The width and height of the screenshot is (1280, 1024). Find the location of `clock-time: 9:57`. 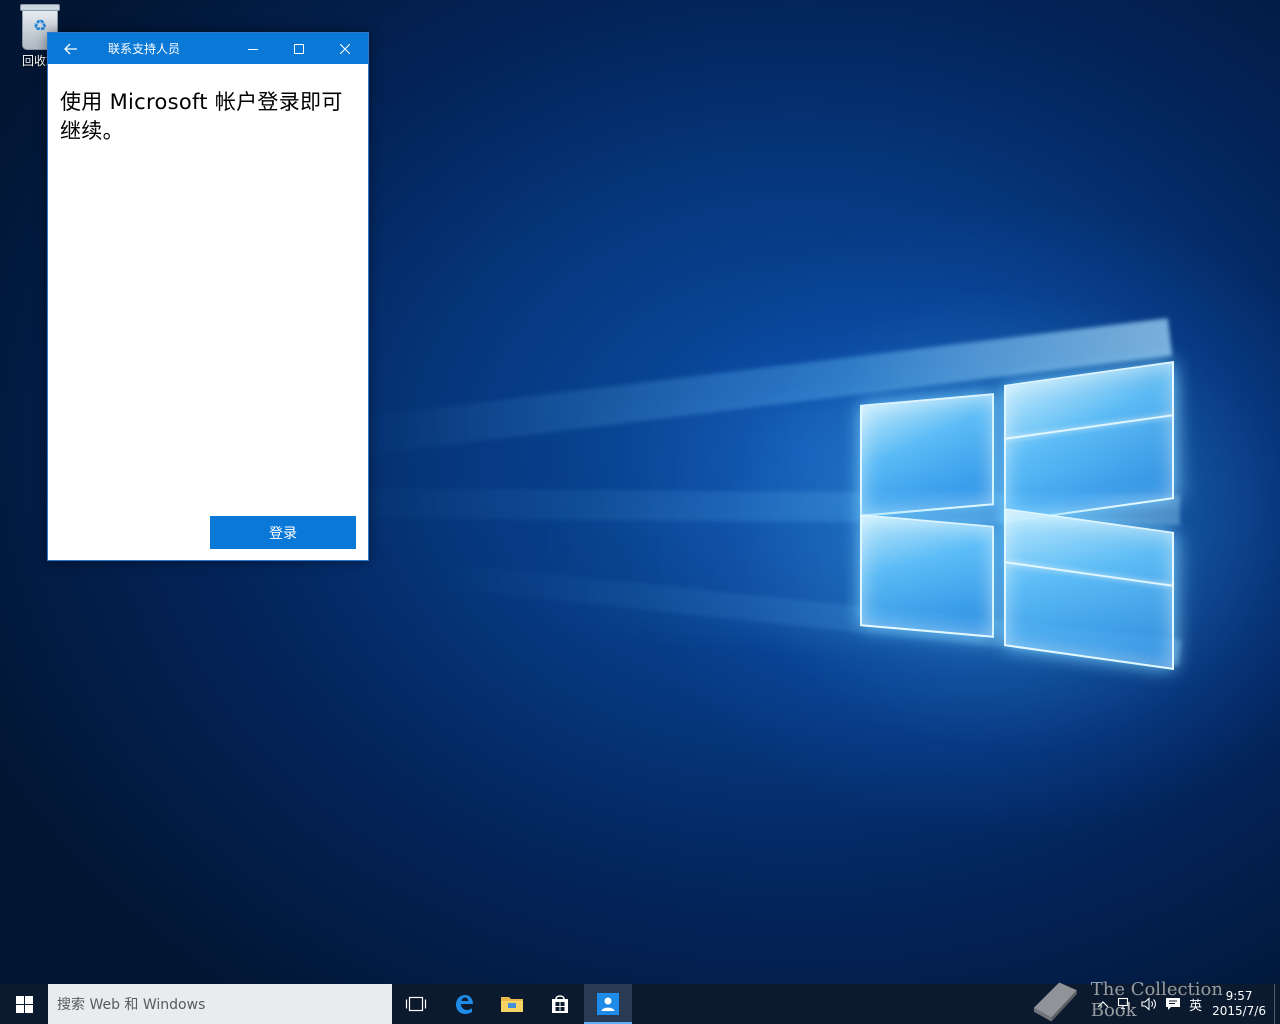

clock-time: 9:57 is located at coordinates (1239, 996).